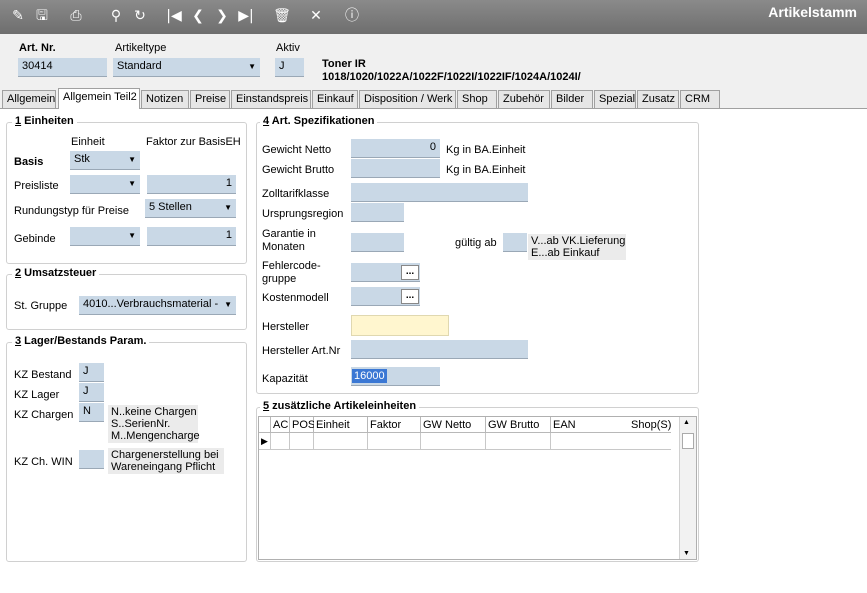 The width and height of the screenshot is (867, 593). Describe the element at coordinates (369, 376) in the screenshot. I see `kapazitaet-selected-text: 16000` at that location.